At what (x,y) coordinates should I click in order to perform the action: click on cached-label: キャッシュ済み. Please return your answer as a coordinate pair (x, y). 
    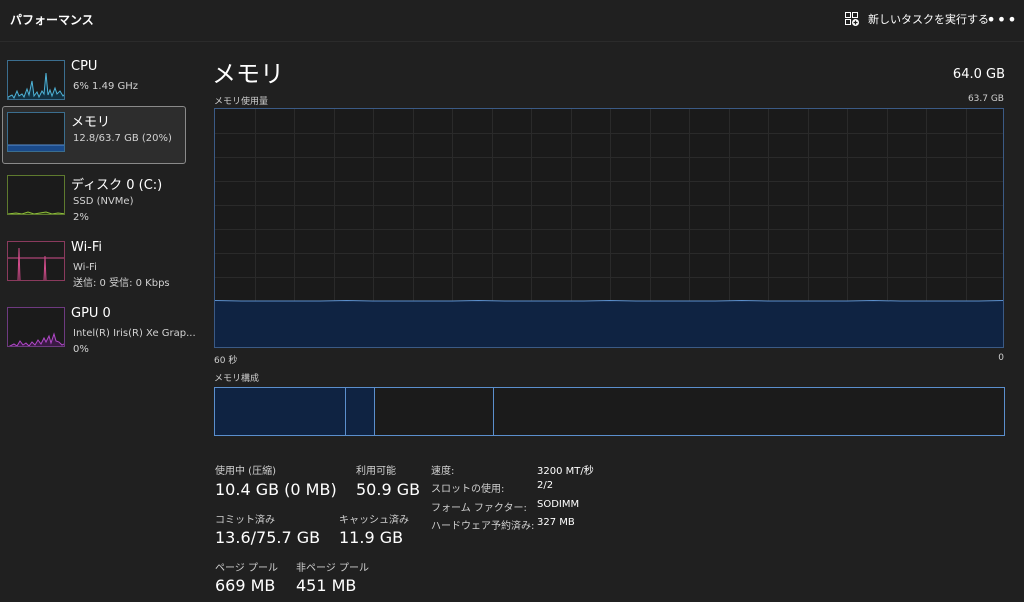
    Looking at the image, I should click on (374, 520).